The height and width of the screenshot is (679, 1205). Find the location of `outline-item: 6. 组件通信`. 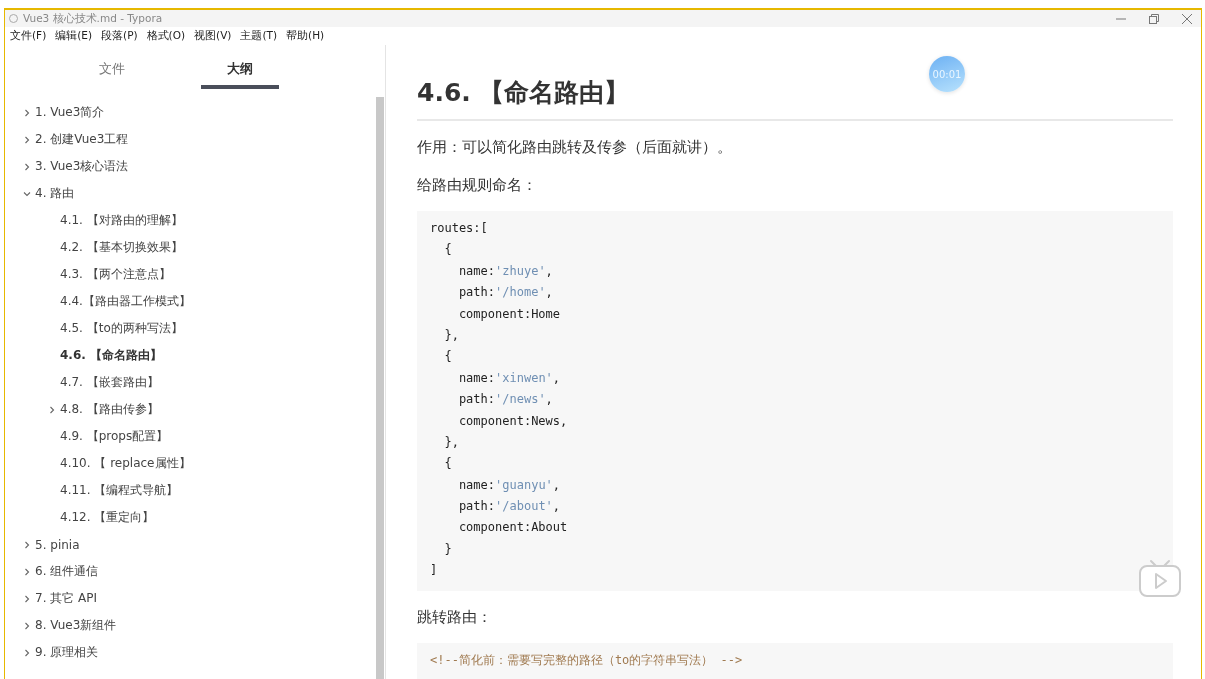

outline-item: 6. 组件通信 is located at coordinates (190, 571).